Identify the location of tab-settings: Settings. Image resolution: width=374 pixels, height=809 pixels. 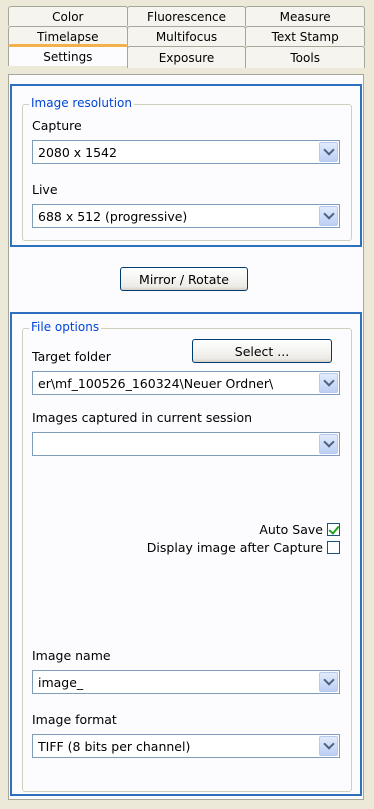
(68, 55).